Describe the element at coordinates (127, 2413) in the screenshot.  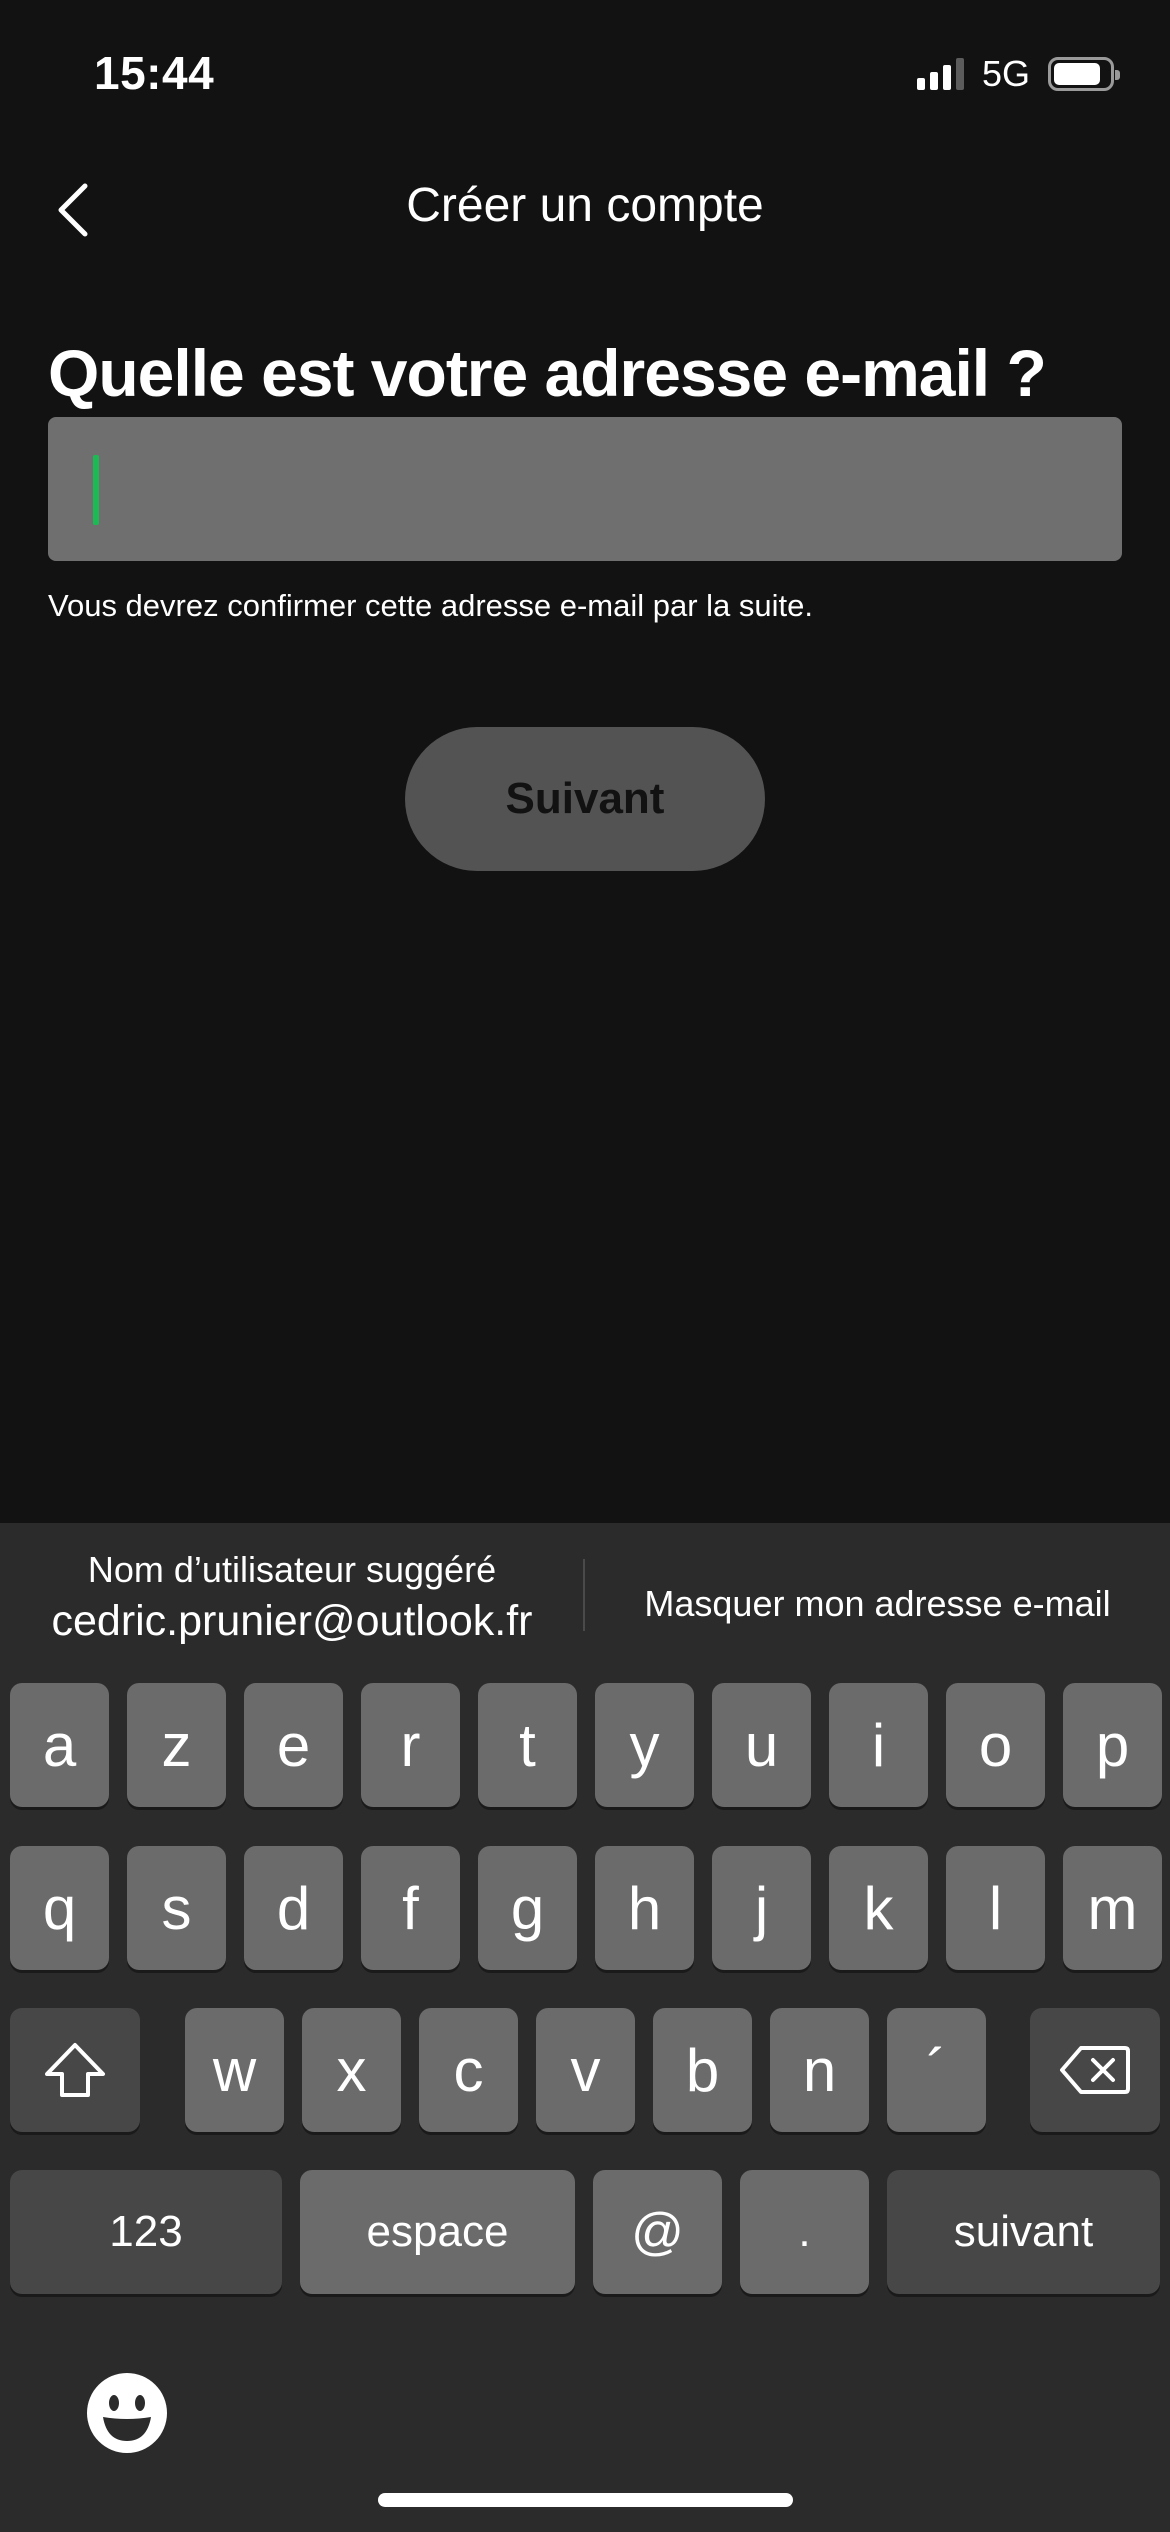
I see `emoji-icon` at that location.